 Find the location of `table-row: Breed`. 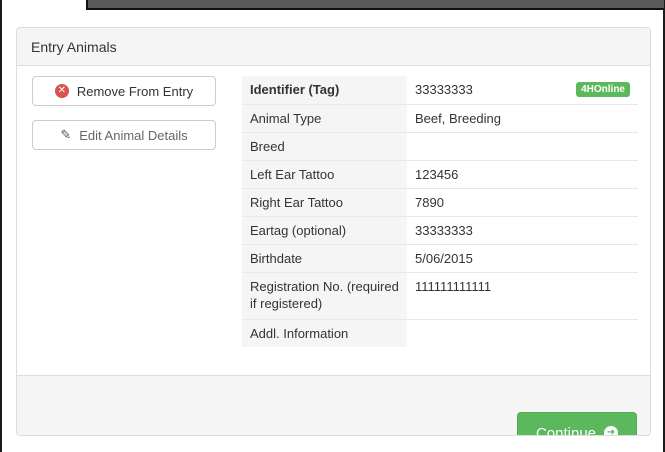

table-row: Breed is located at coordinates (440, 145).